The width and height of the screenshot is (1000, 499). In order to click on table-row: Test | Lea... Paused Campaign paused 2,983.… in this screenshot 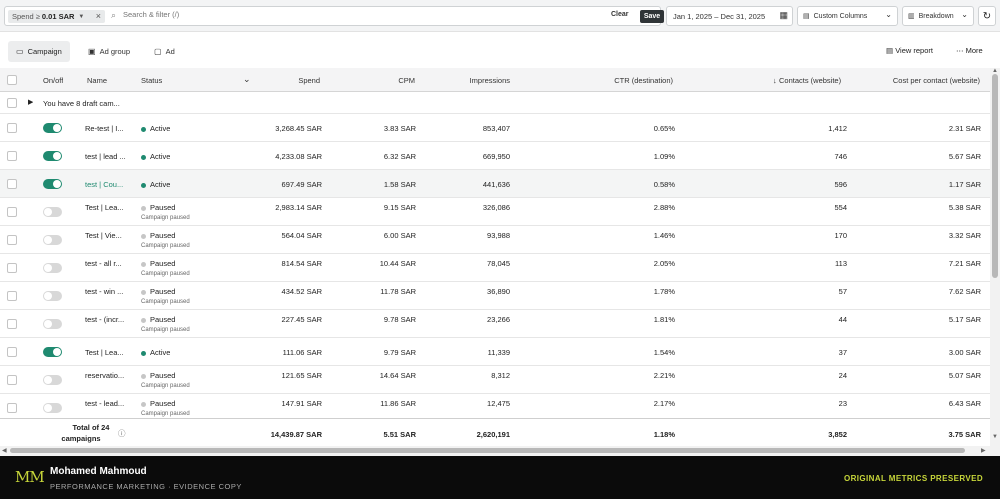, I will do `click(495, 212)`.